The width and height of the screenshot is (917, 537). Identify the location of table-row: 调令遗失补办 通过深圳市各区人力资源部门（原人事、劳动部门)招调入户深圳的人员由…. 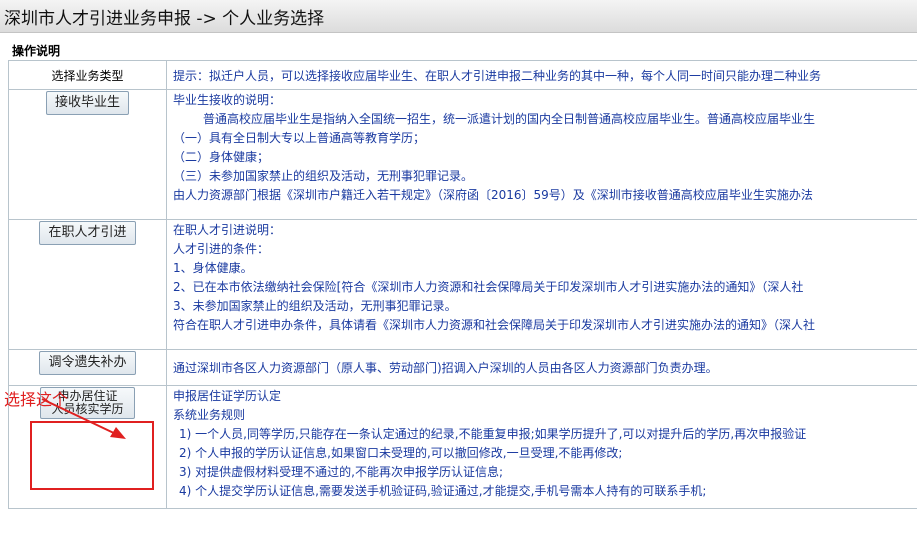
(462, 367).